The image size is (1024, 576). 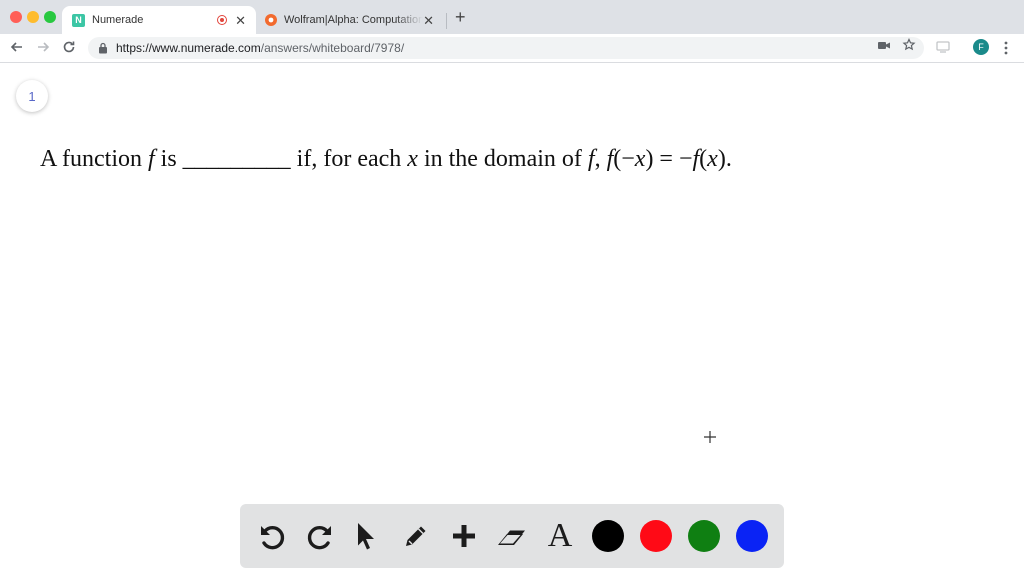 What do you see at coordinates (17, 47) in the screenshot?
I see `back-arrow-icon` at bounding box center [17, 47].